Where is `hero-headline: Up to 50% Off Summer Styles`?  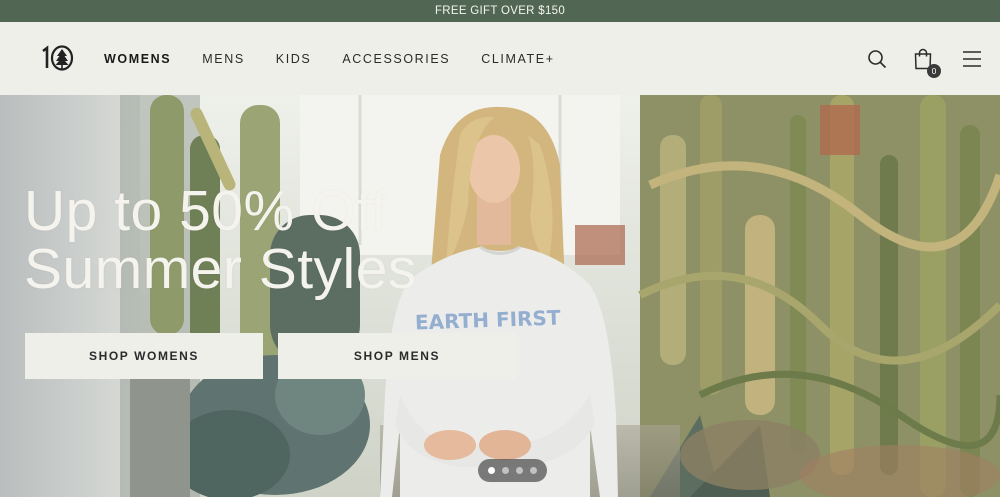
hero-headline: Up to 50% Off Summer Styles is located at coordinates (220, 240).